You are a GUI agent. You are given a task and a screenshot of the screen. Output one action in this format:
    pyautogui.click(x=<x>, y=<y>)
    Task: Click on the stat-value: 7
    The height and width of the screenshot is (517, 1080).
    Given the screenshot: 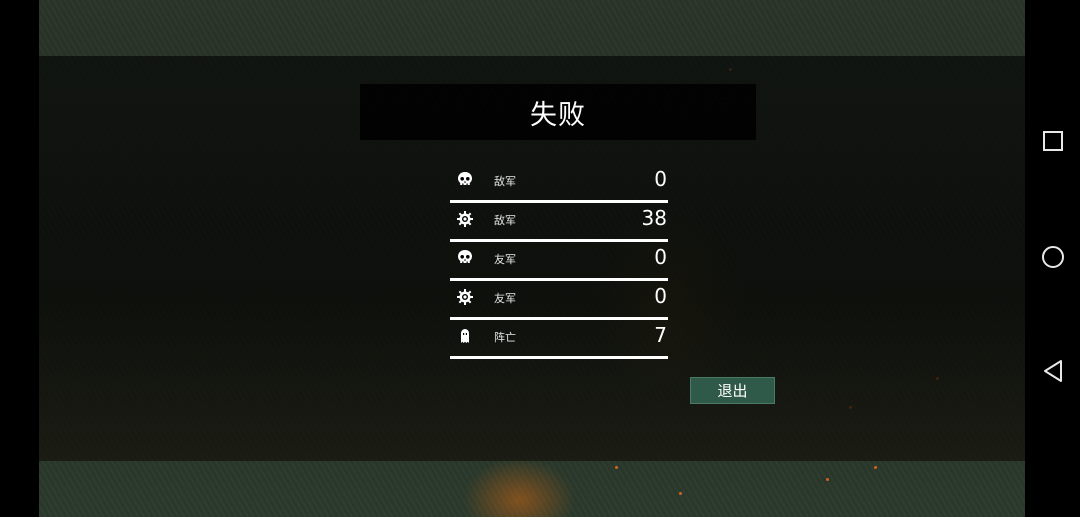 What is the action you would take?
    pyautogui.click(x=660, y=335)
    